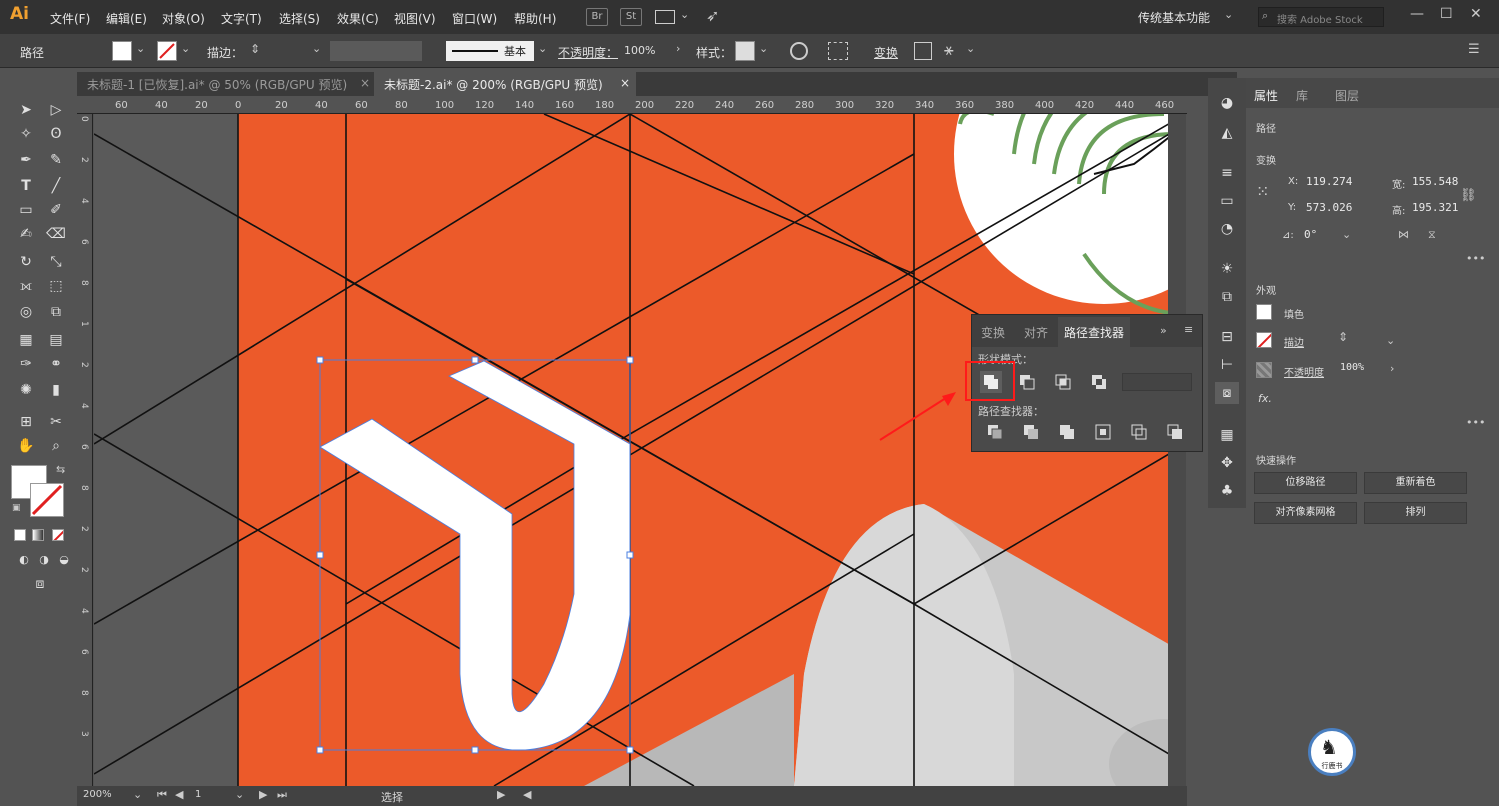 The width and height of the screenshot is (1499, 806). What do you see at coordinates (1094, 332) in the screenshot?
I see `tab-pathfinder: 路径查找器` at bounding box center [1094, 332].